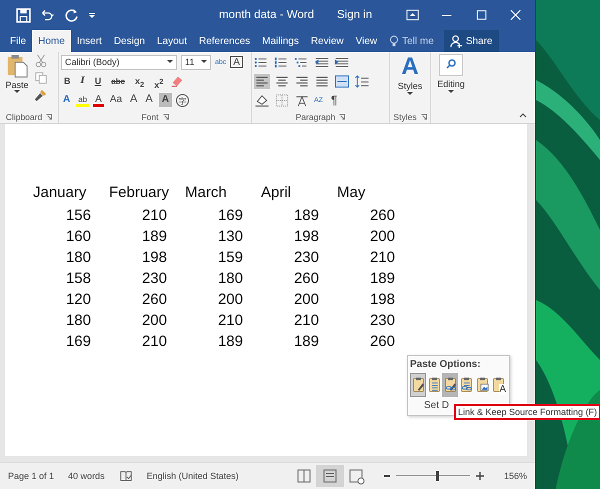 Image resolution: width=600 pixels, height=489 pixels. What do you see at coordinates (129, 41) in the screenshot?
I see `ribbon-tab: Design` at bounding box center [129, 41].